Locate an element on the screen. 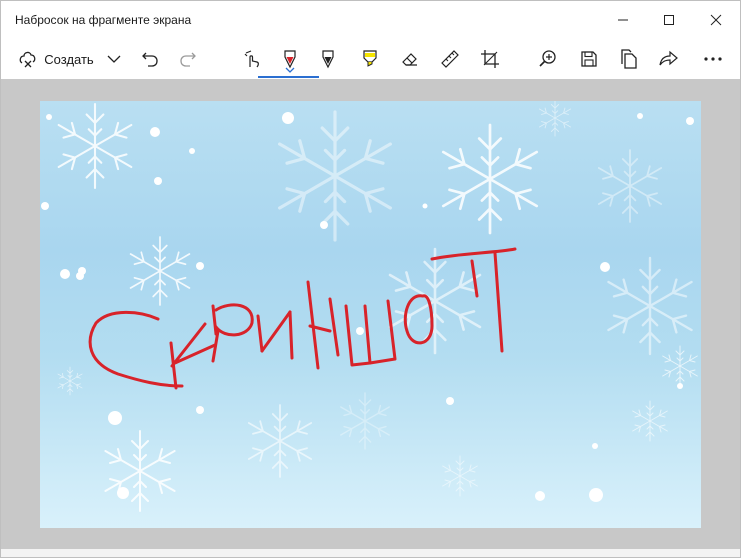 The height and width of the screenshot is (558, 741). pencil-icon is located at coordinates (328, 59).